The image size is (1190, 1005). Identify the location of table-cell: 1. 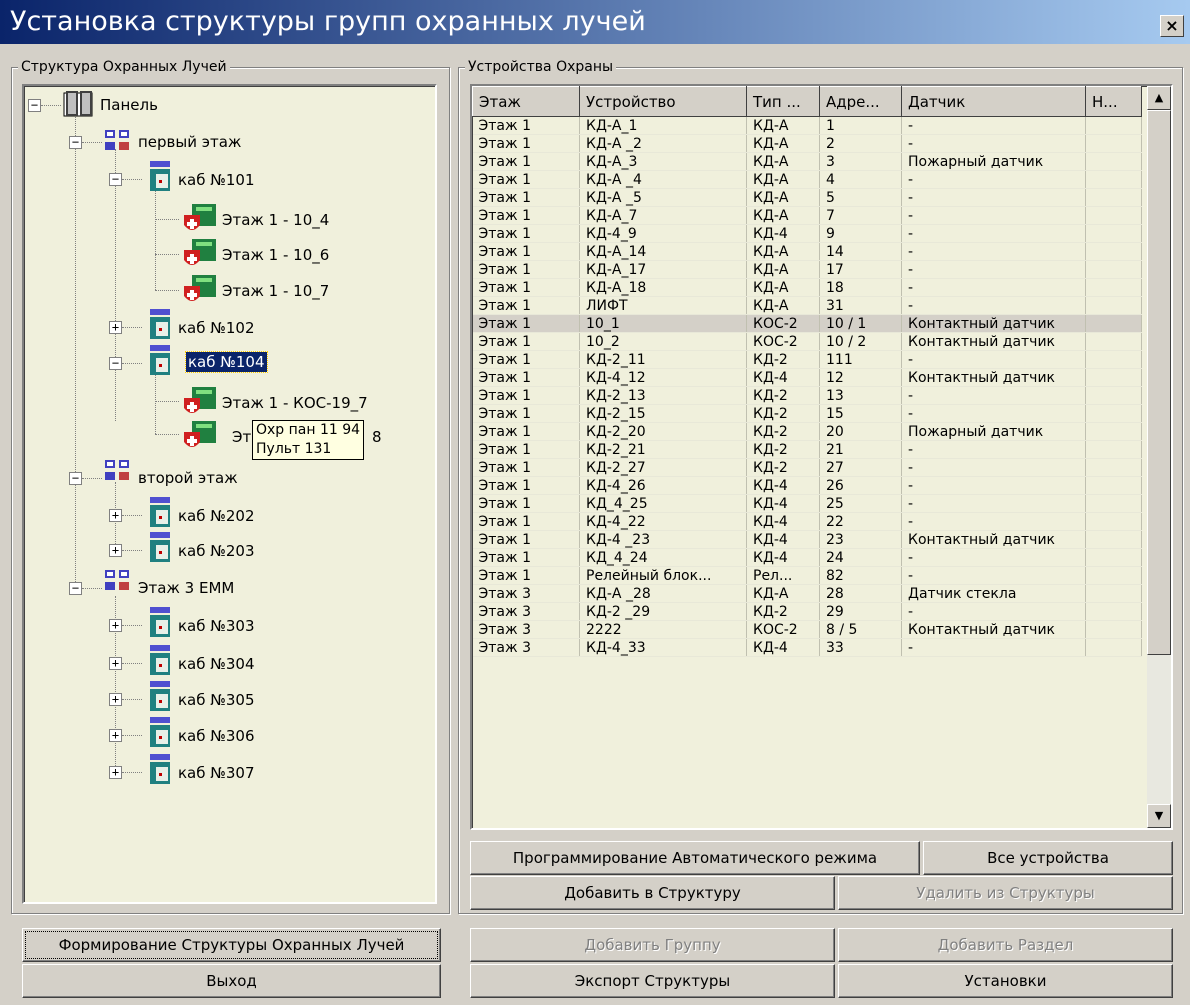
(860, 125).